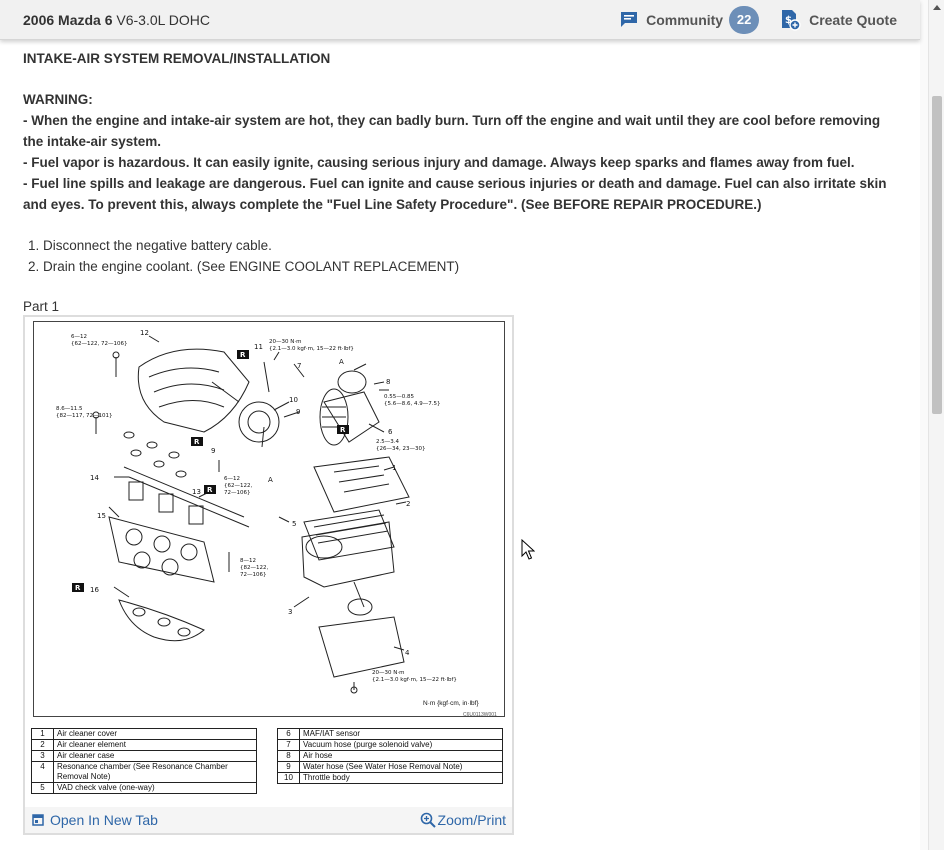 The width and height of the screenshot is (944, 850). I want to click on callout-number: 6, so click(390, 432).